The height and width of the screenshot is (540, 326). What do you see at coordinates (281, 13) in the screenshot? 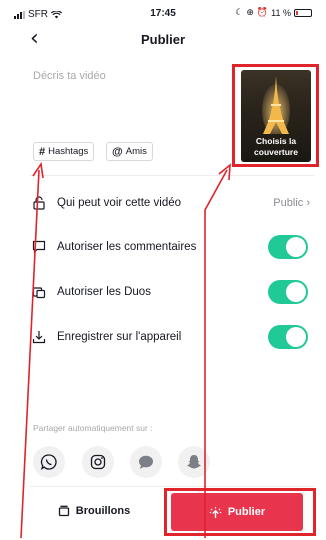
I see `battery-percent: 11 %` at bounding box center [281, 13].